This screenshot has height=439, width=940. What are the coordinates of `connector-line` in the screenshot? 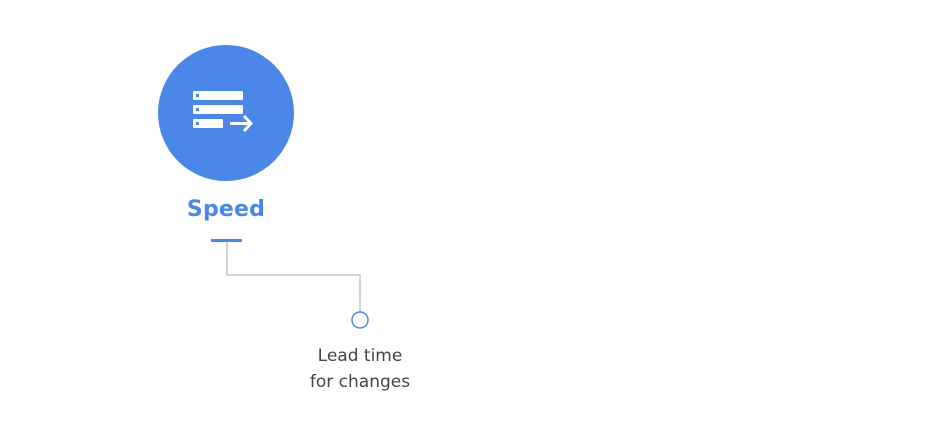 It's located at (297, 285).